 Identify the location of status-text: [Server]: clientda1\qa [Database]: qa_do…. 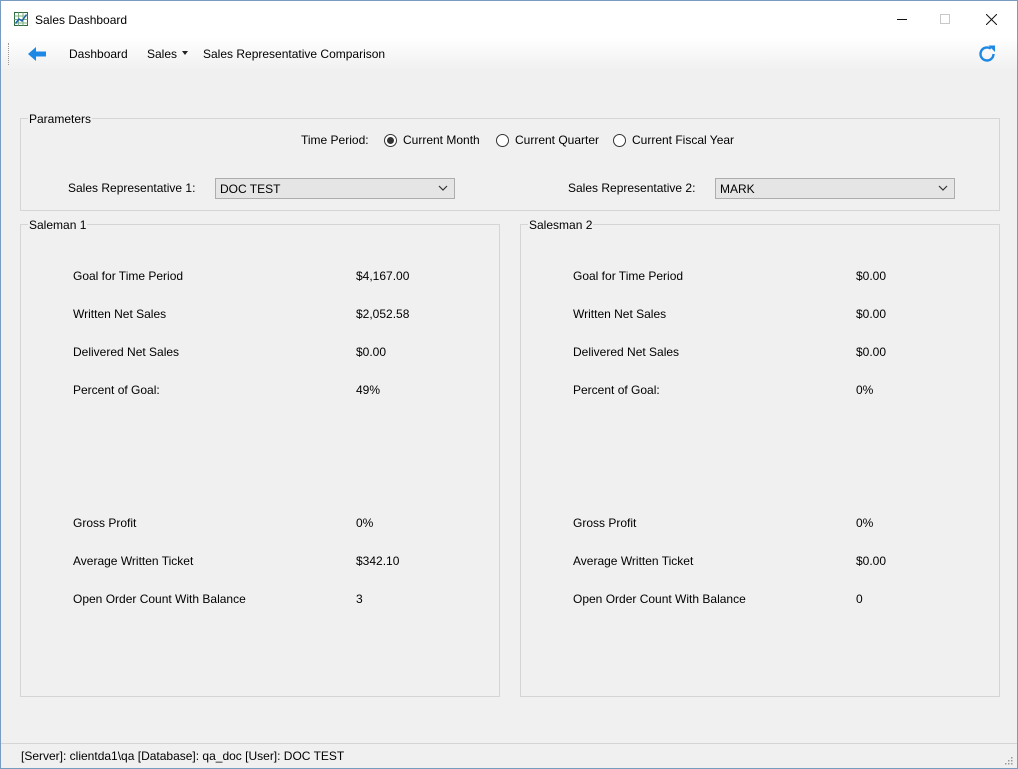
(183, 756).